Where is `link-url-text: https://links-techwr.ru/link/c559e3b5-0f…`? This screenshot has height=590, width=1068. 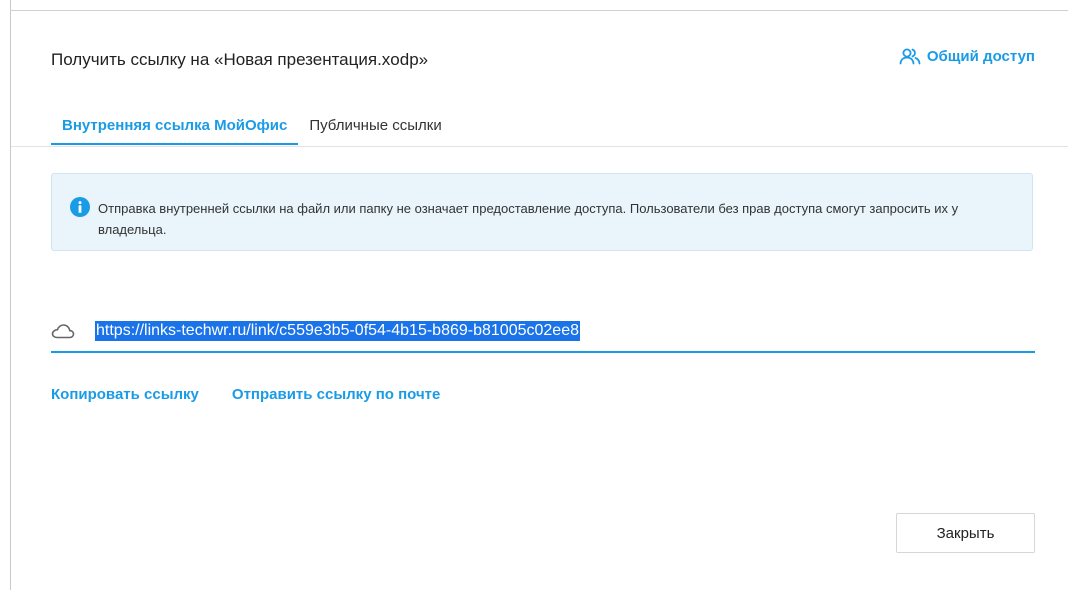
link-url-text: https://links-techwr.ru/link/c559e3b5-0f… is located at coordinates (337, 331).